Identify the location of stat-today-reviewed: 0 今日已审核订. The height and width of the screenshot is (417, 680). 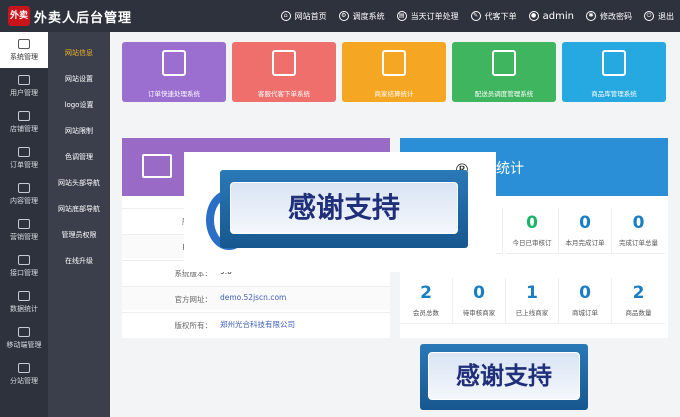
(532, 231).